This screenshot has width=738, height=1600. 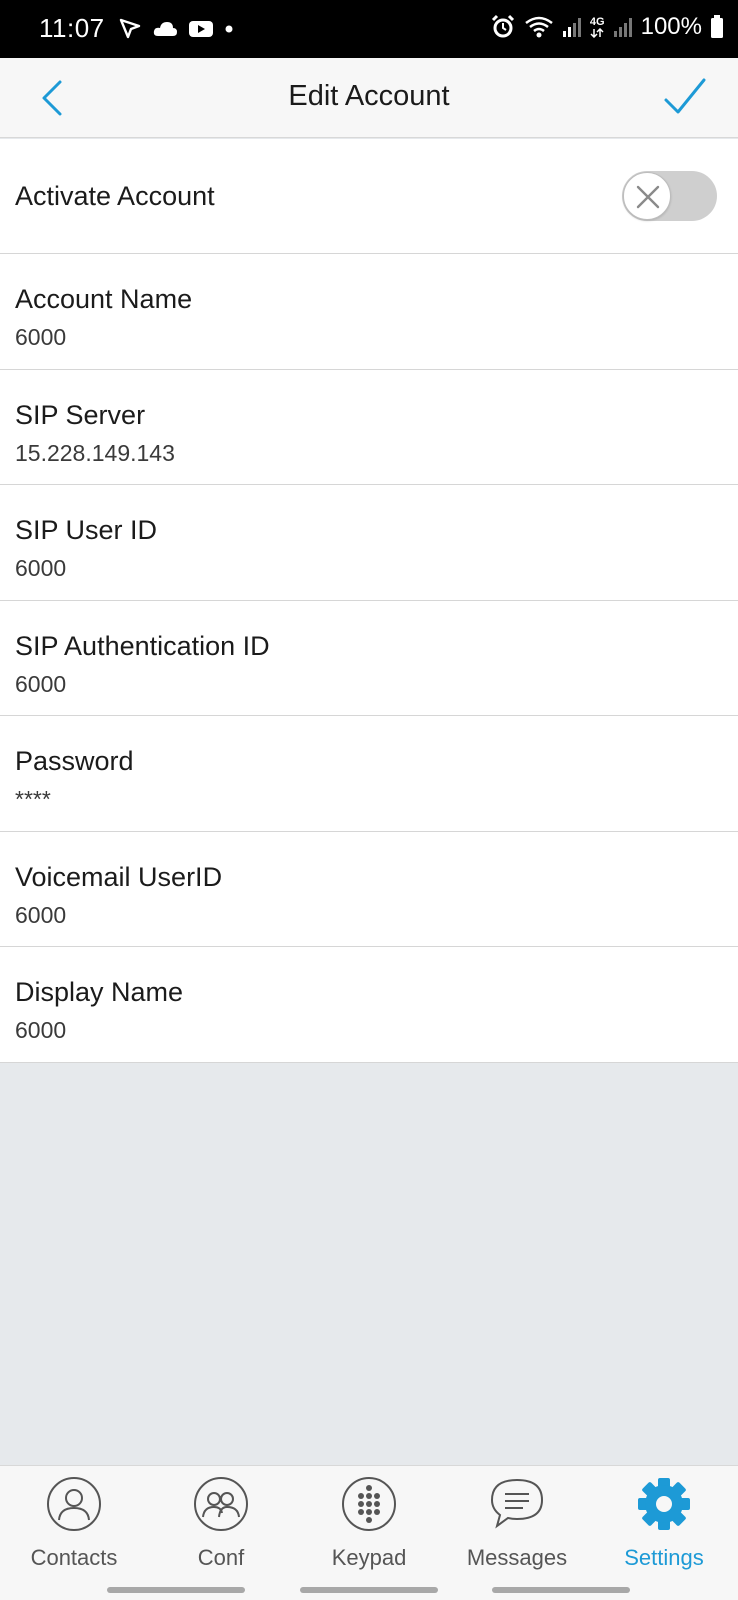 What do you see at coordinates (201, 29) in the screenshot?
I see `youtube-icon` at bounding box center [201, 29].